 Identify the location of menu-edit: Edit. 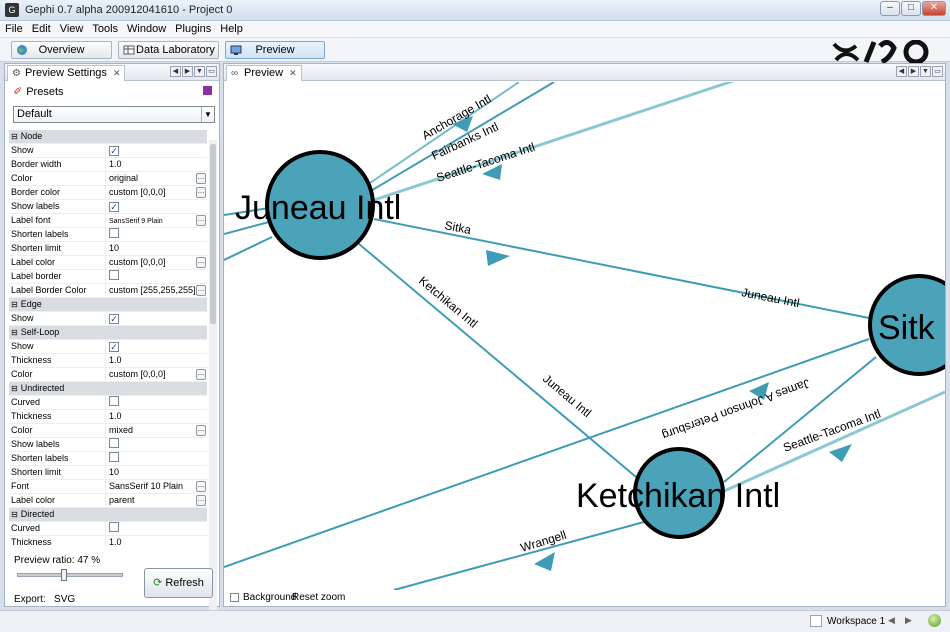
(41, 28).